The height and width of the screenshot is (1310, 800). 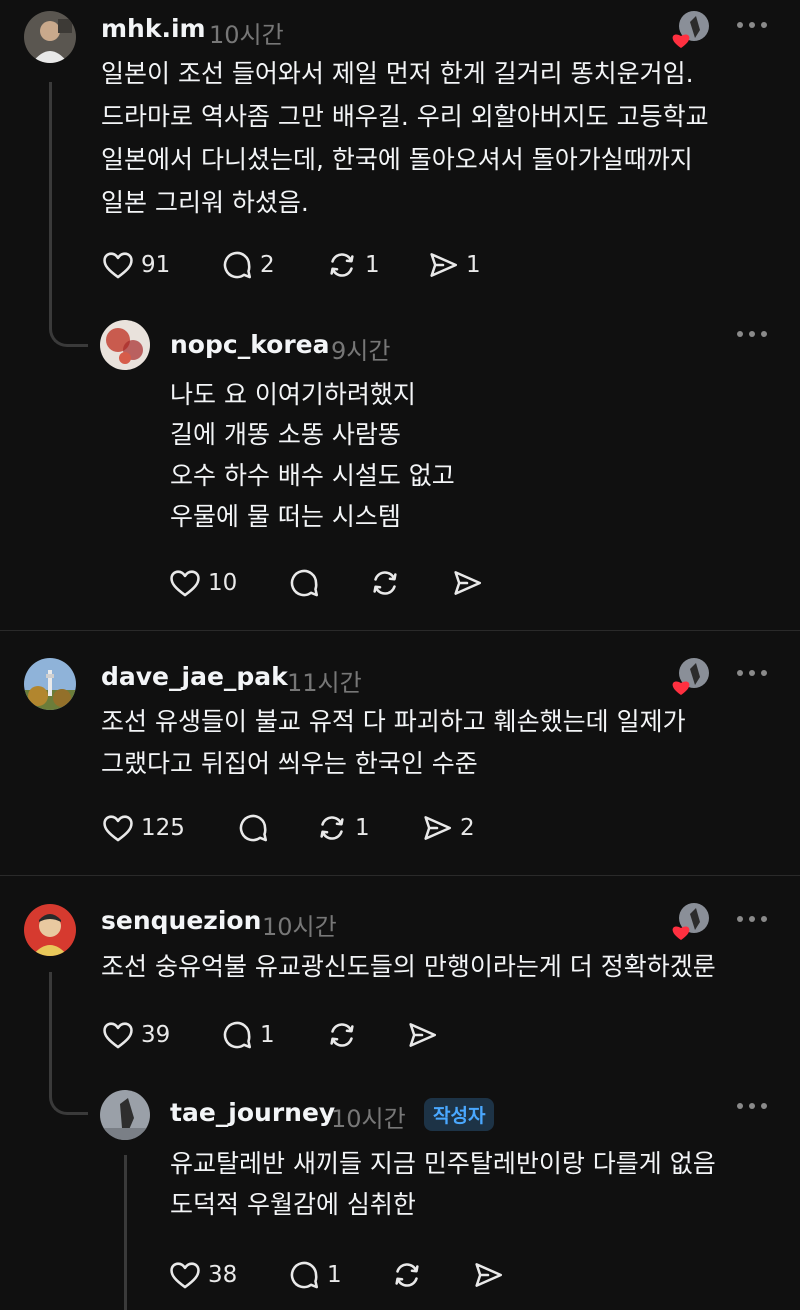 I want to click on share-button: 2, so click(x=447, y=828).